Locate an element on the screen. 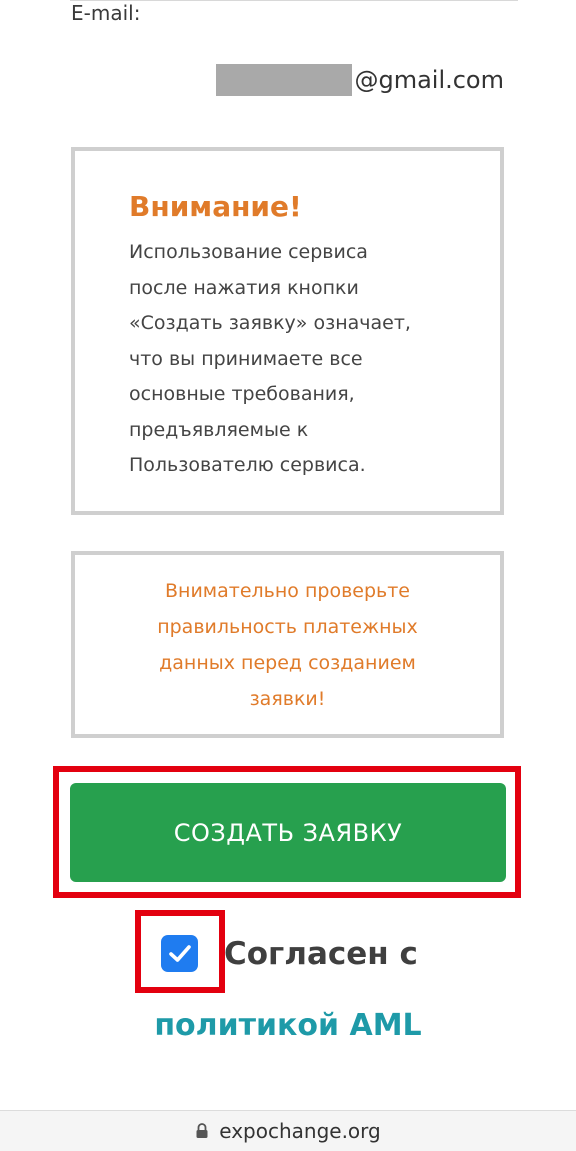  warning-line: Внимательно проверьте is located at coordinates (287, 590).